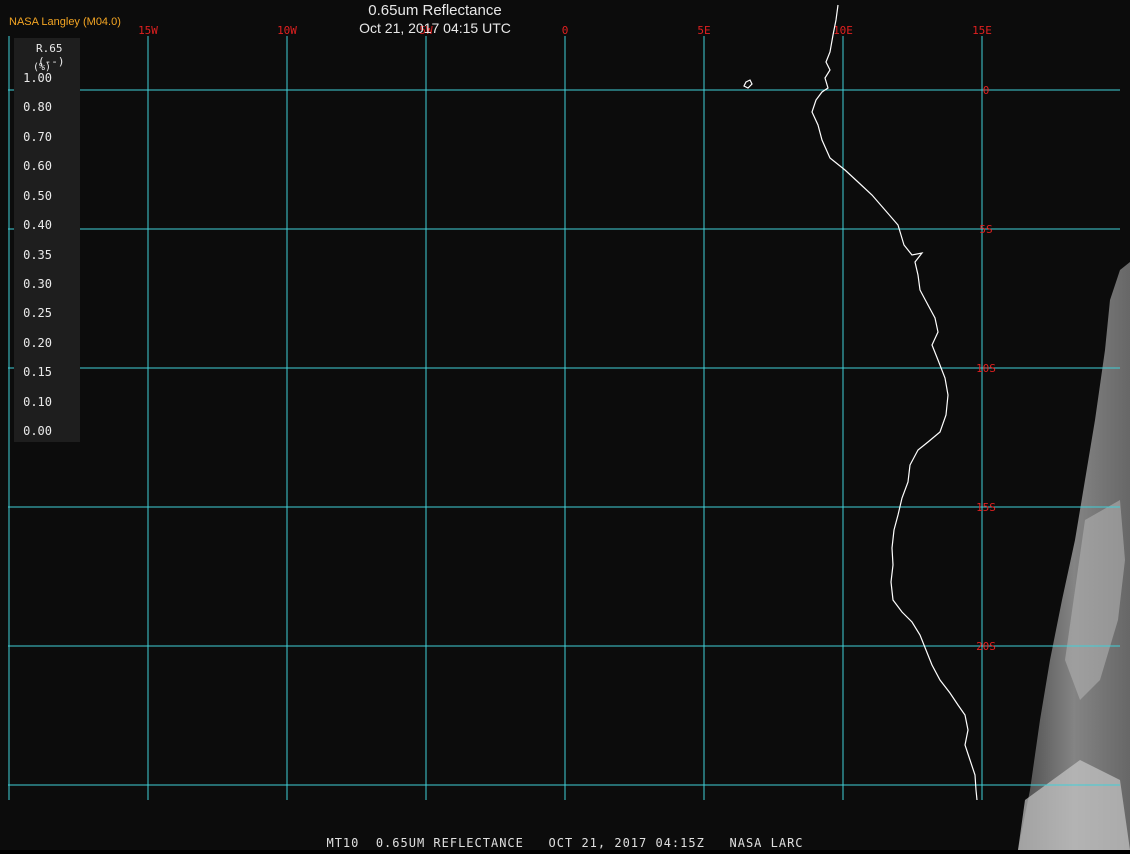 The height and width of the screenshot is (854, 1130). Describe the element at coordinates (986, 90) in the screenshot. I see `latitude-label: 0` at that location.